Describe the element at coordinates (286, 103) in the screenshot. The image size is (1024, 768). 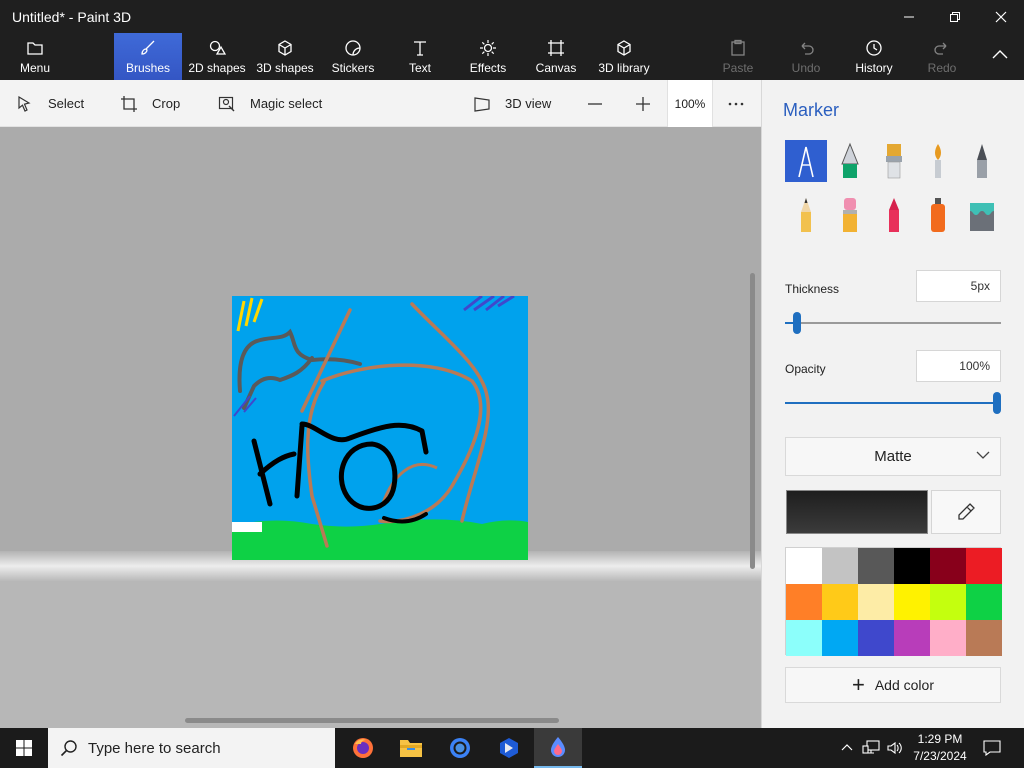
I see `magic-select-label: Magic select` at that location.